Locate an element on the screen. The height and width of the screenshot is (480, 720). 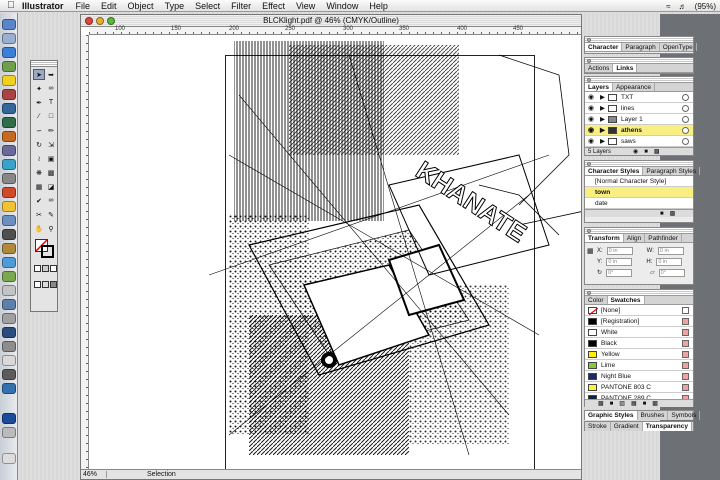
rotate-tool-icon: ↻ is located at coordinates (39, 144).